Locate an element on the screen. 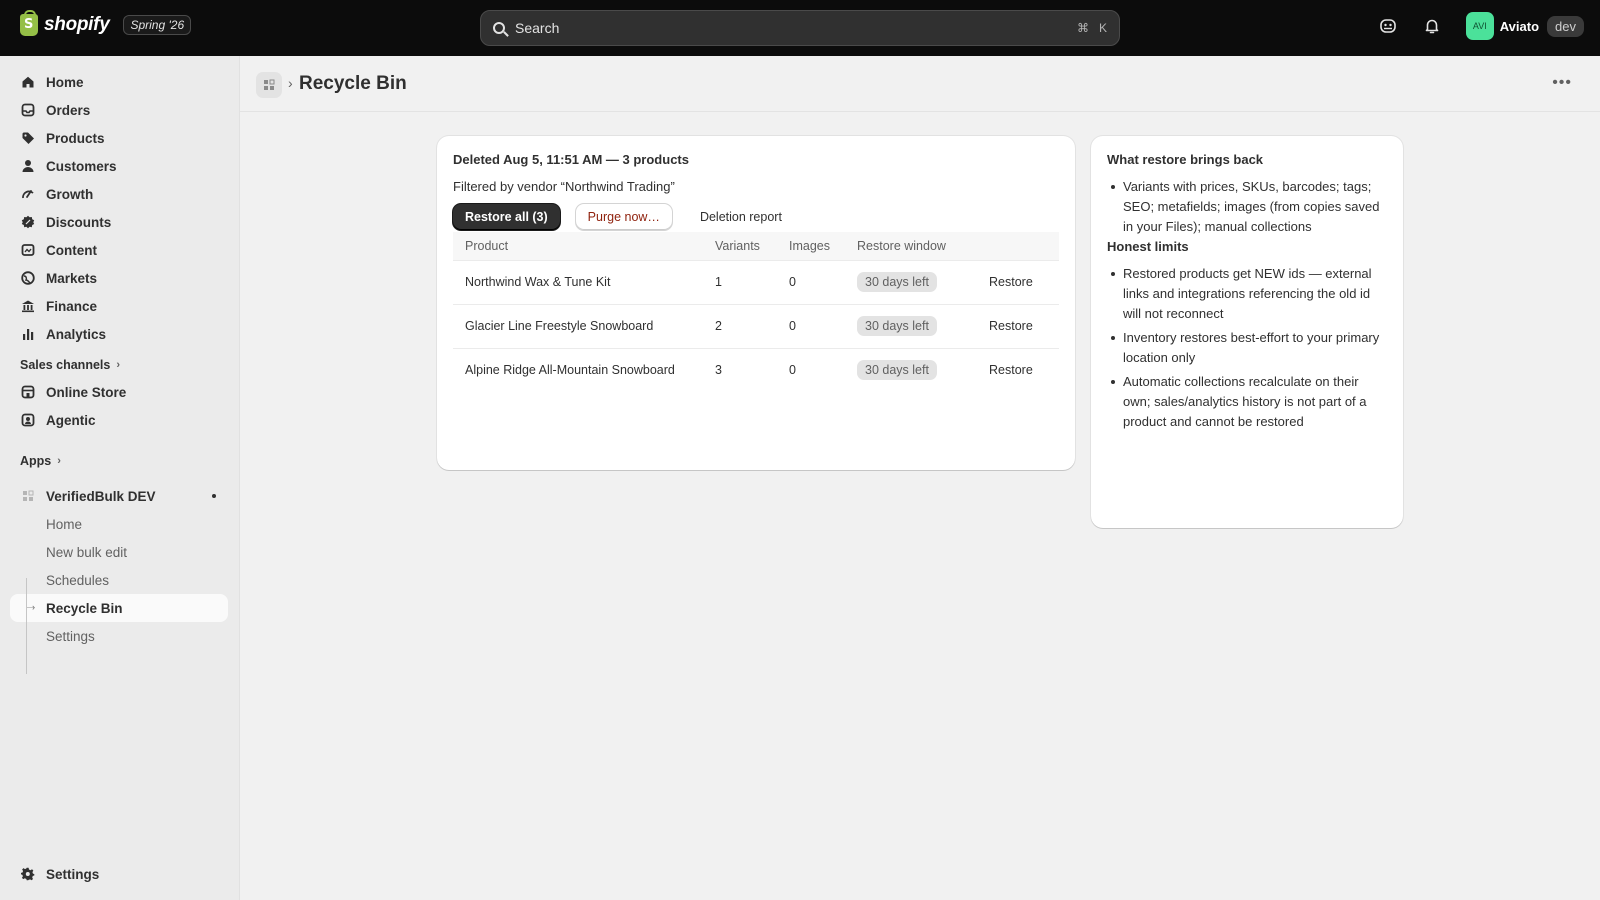 Image resolution: width=1600 pixels, height=900 pixels. table-header-row: Product Variants Images Restore window is located at coordinates (756, 246).